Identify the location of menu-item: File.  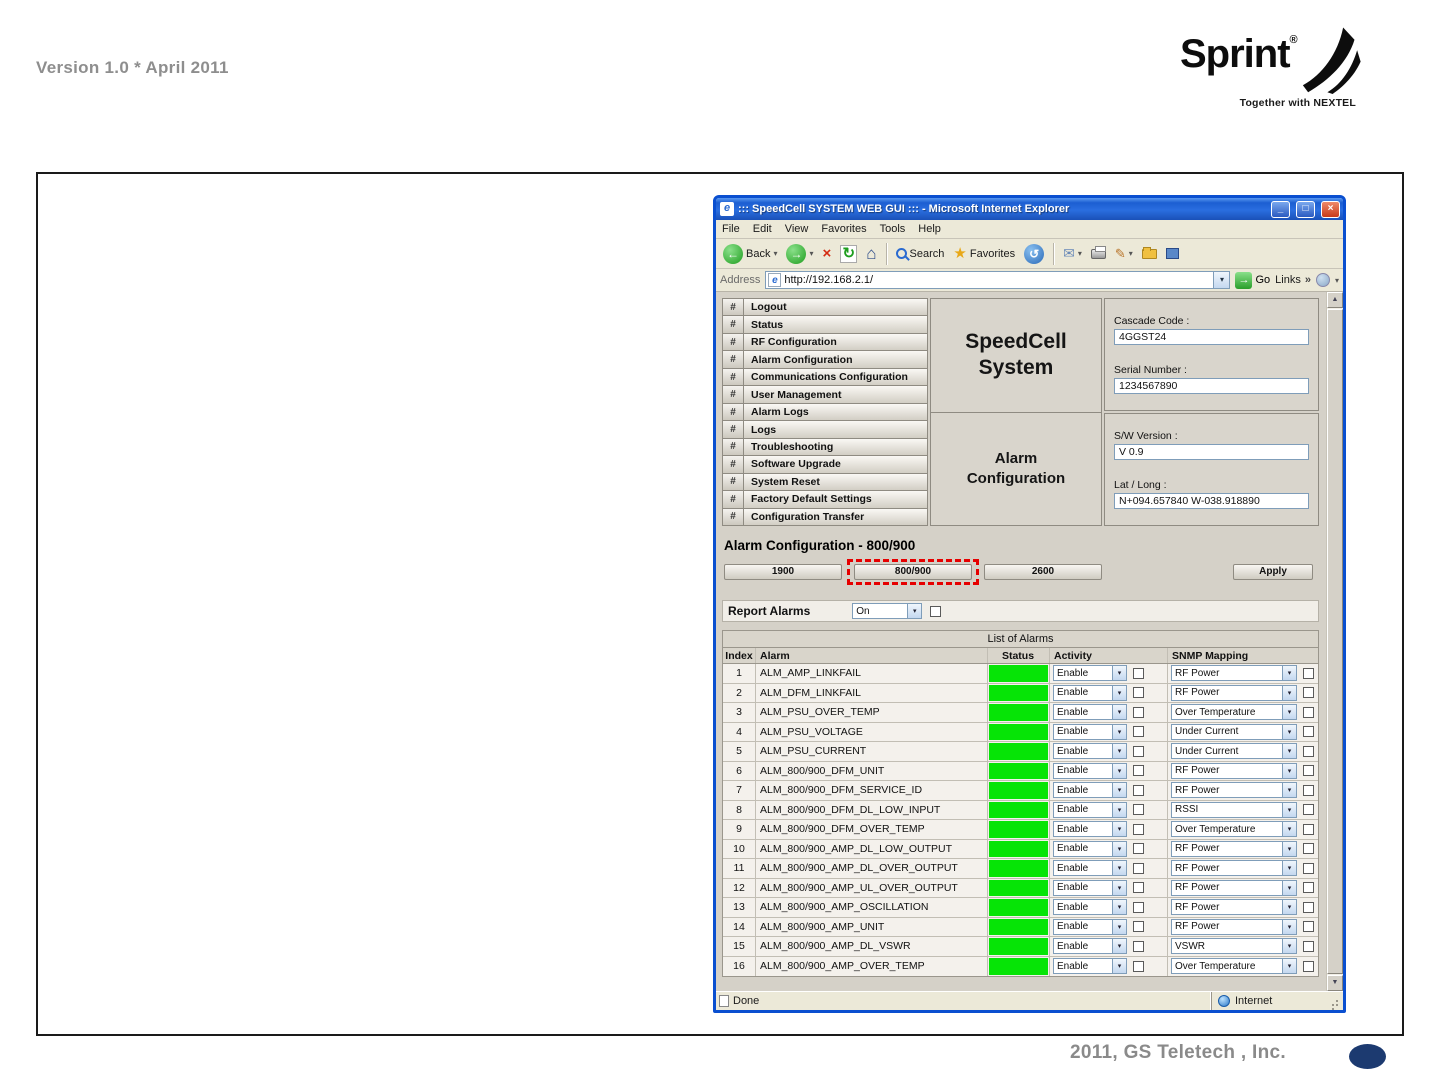
(731, 229).